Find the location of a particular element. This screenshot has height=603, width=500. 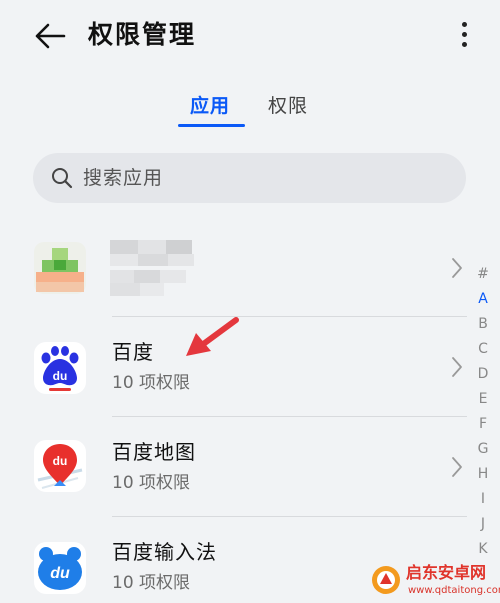

arrow-left-icon is located at coordinates (50, 36).